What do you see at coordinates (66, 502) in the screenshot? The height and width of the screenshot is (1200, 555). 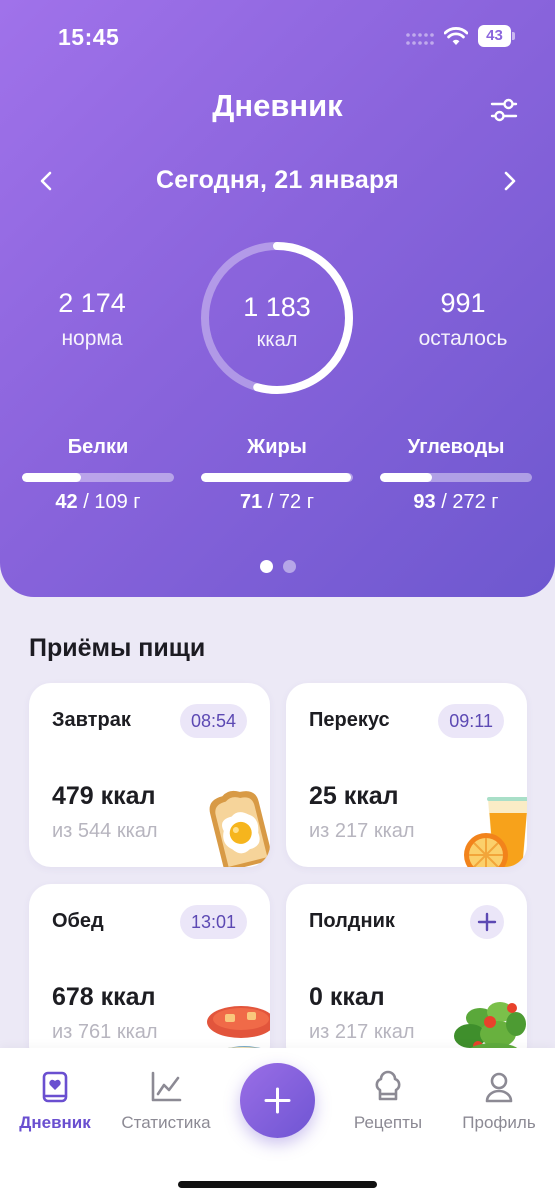 I see `macro-eaten: 42` at bounding box center [66, 502].